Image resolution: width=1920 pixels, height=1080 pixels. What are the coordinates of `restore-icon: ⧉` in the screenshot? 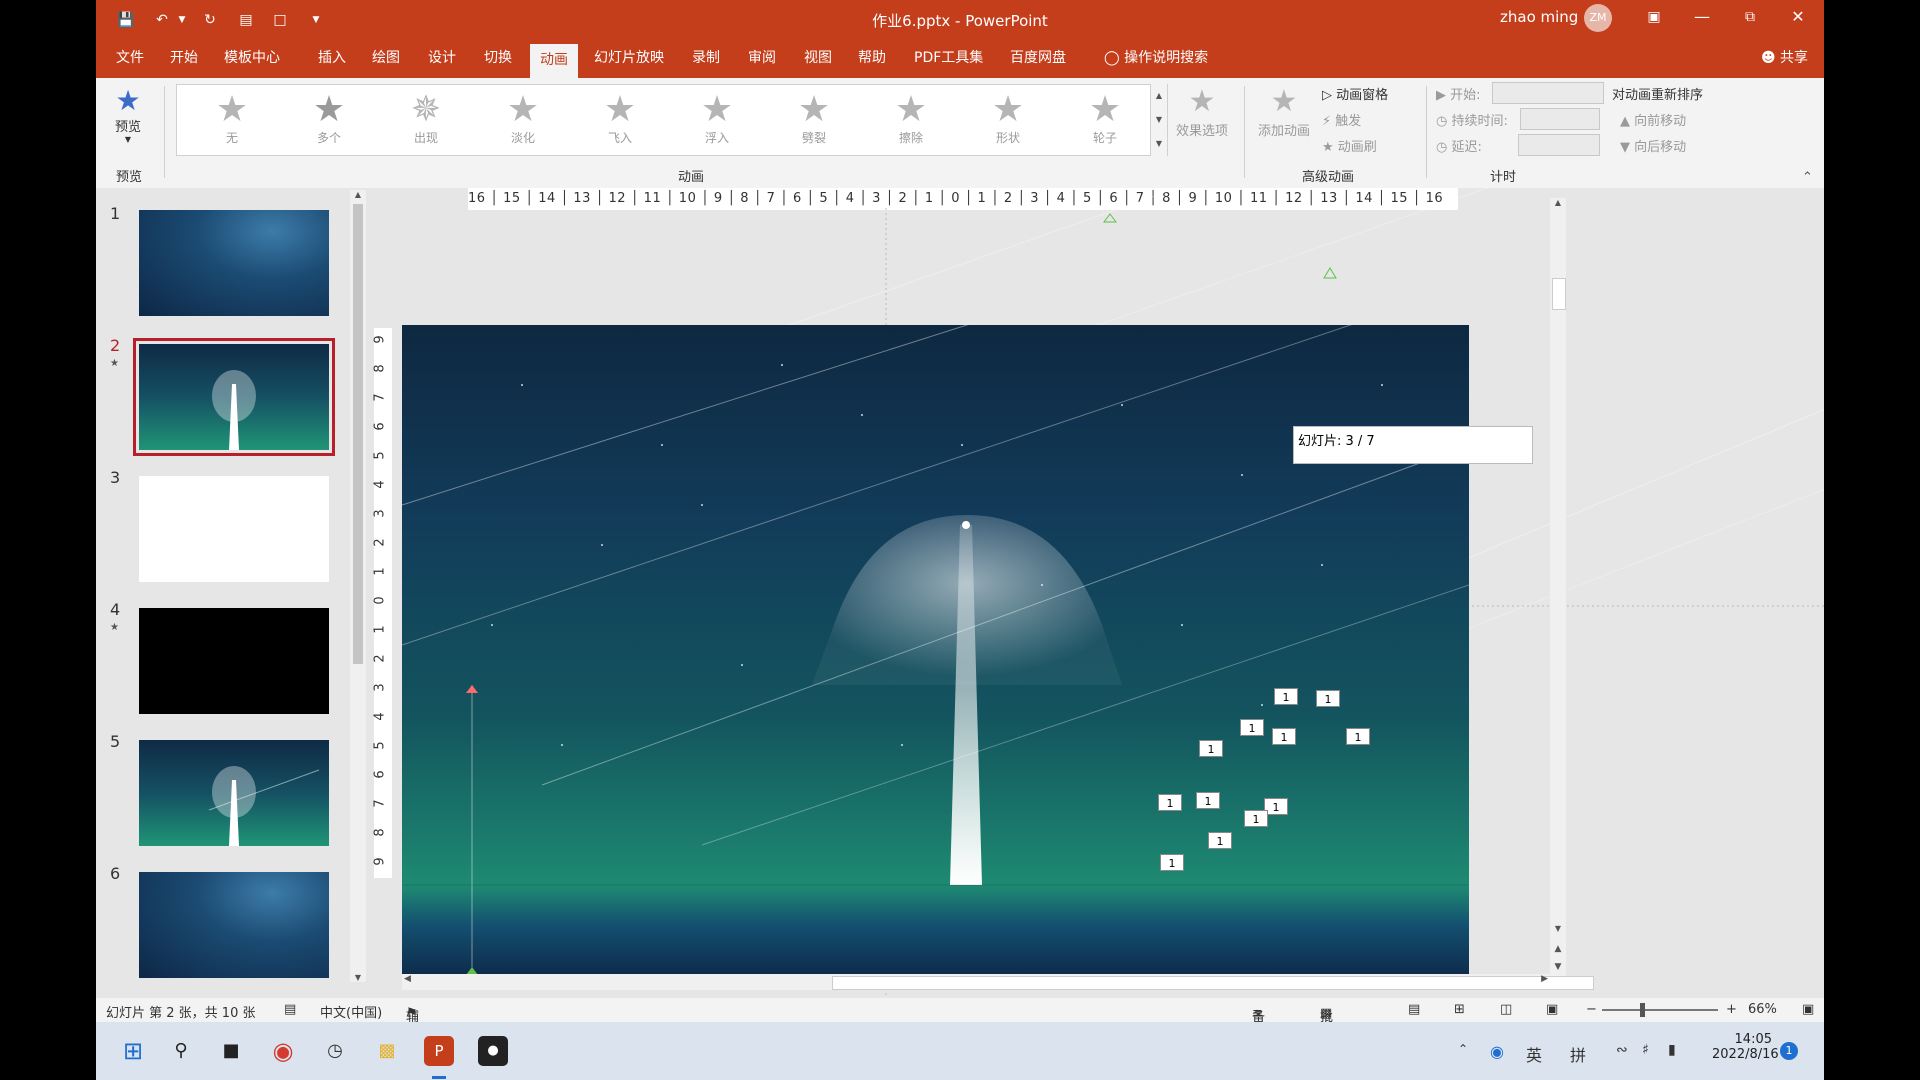 It's located at (1750, 18).